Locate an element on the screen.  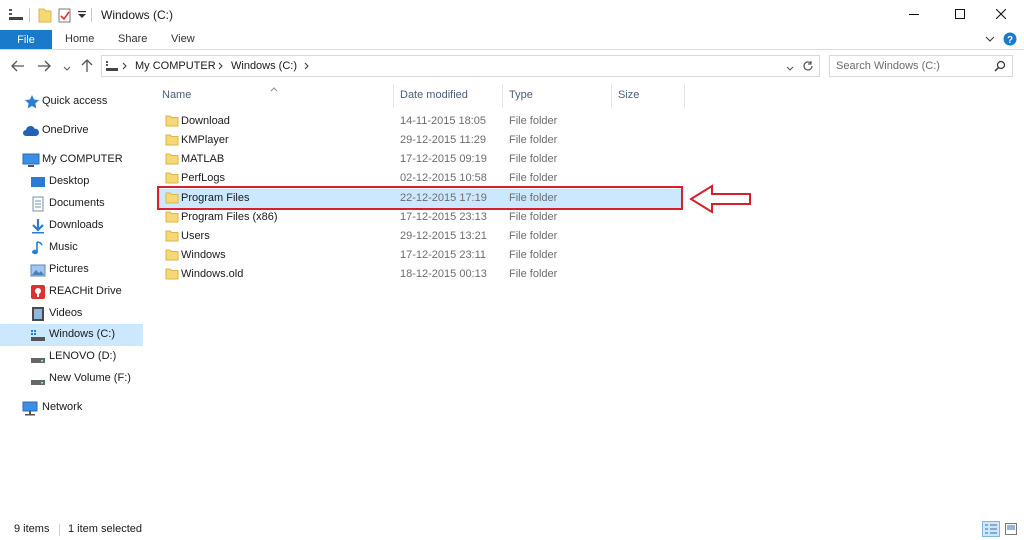
computer-icon is located at coordinates (31, 160).